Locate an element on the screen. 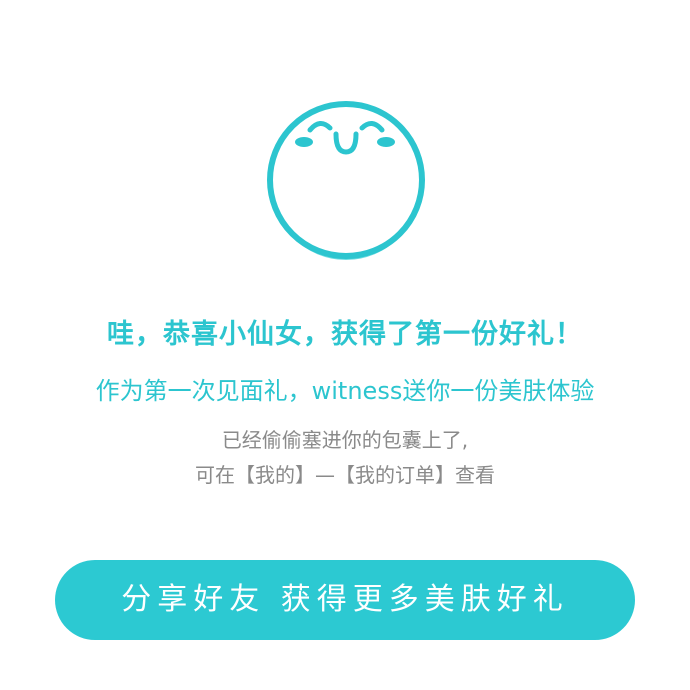 The image size is (690, 690). gift-subtitle: 作为第一次见面礼，witness送你一份美肤体验 is located at coordinates (345, 391).